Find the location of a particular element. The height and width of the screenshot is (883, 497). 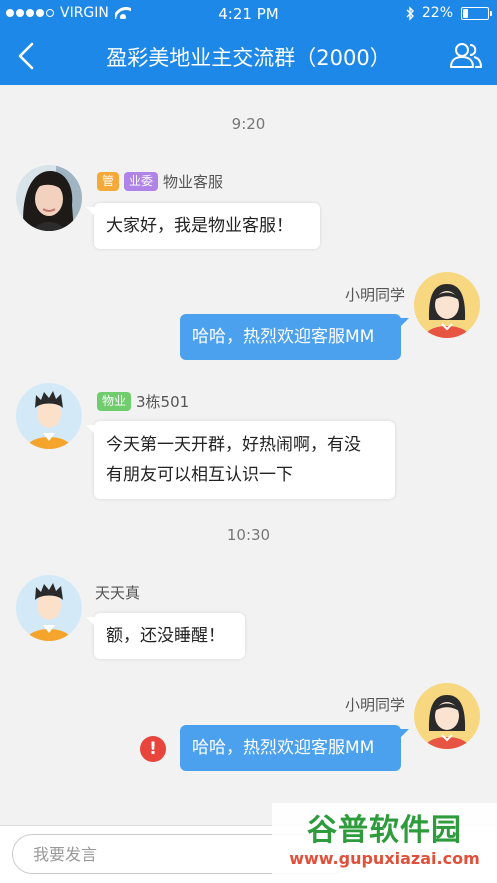

header: VIRGIN 4:21 PM 22% 盈彩美地业主交流群（2000） is located at coordinates (248, 42).